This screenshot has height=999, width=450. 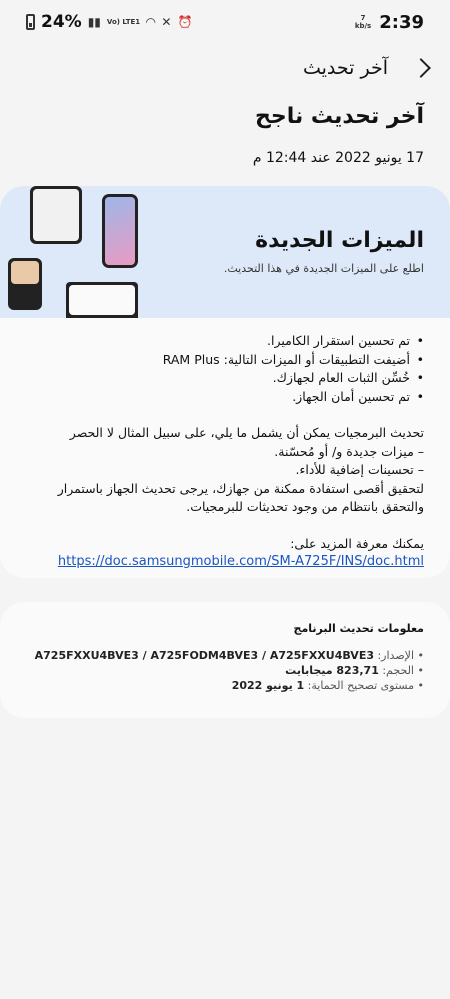 What do you see at coordinates (224, 378) in the screenshot?
I see `list-item: خُسِّن الثبات العام لجهازك.` at bounding box center [224, 378].